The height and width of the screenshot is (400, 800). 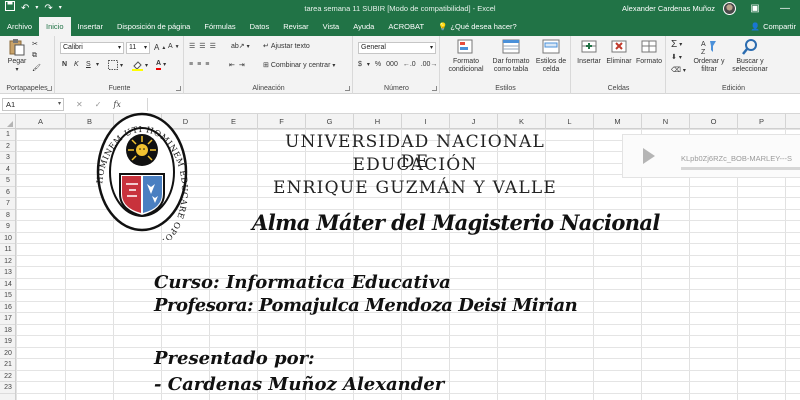 What do you see at coordinates (793, 121) in the screenshot?
I see `column-header-q: Q` at bounding box center [793, 121].